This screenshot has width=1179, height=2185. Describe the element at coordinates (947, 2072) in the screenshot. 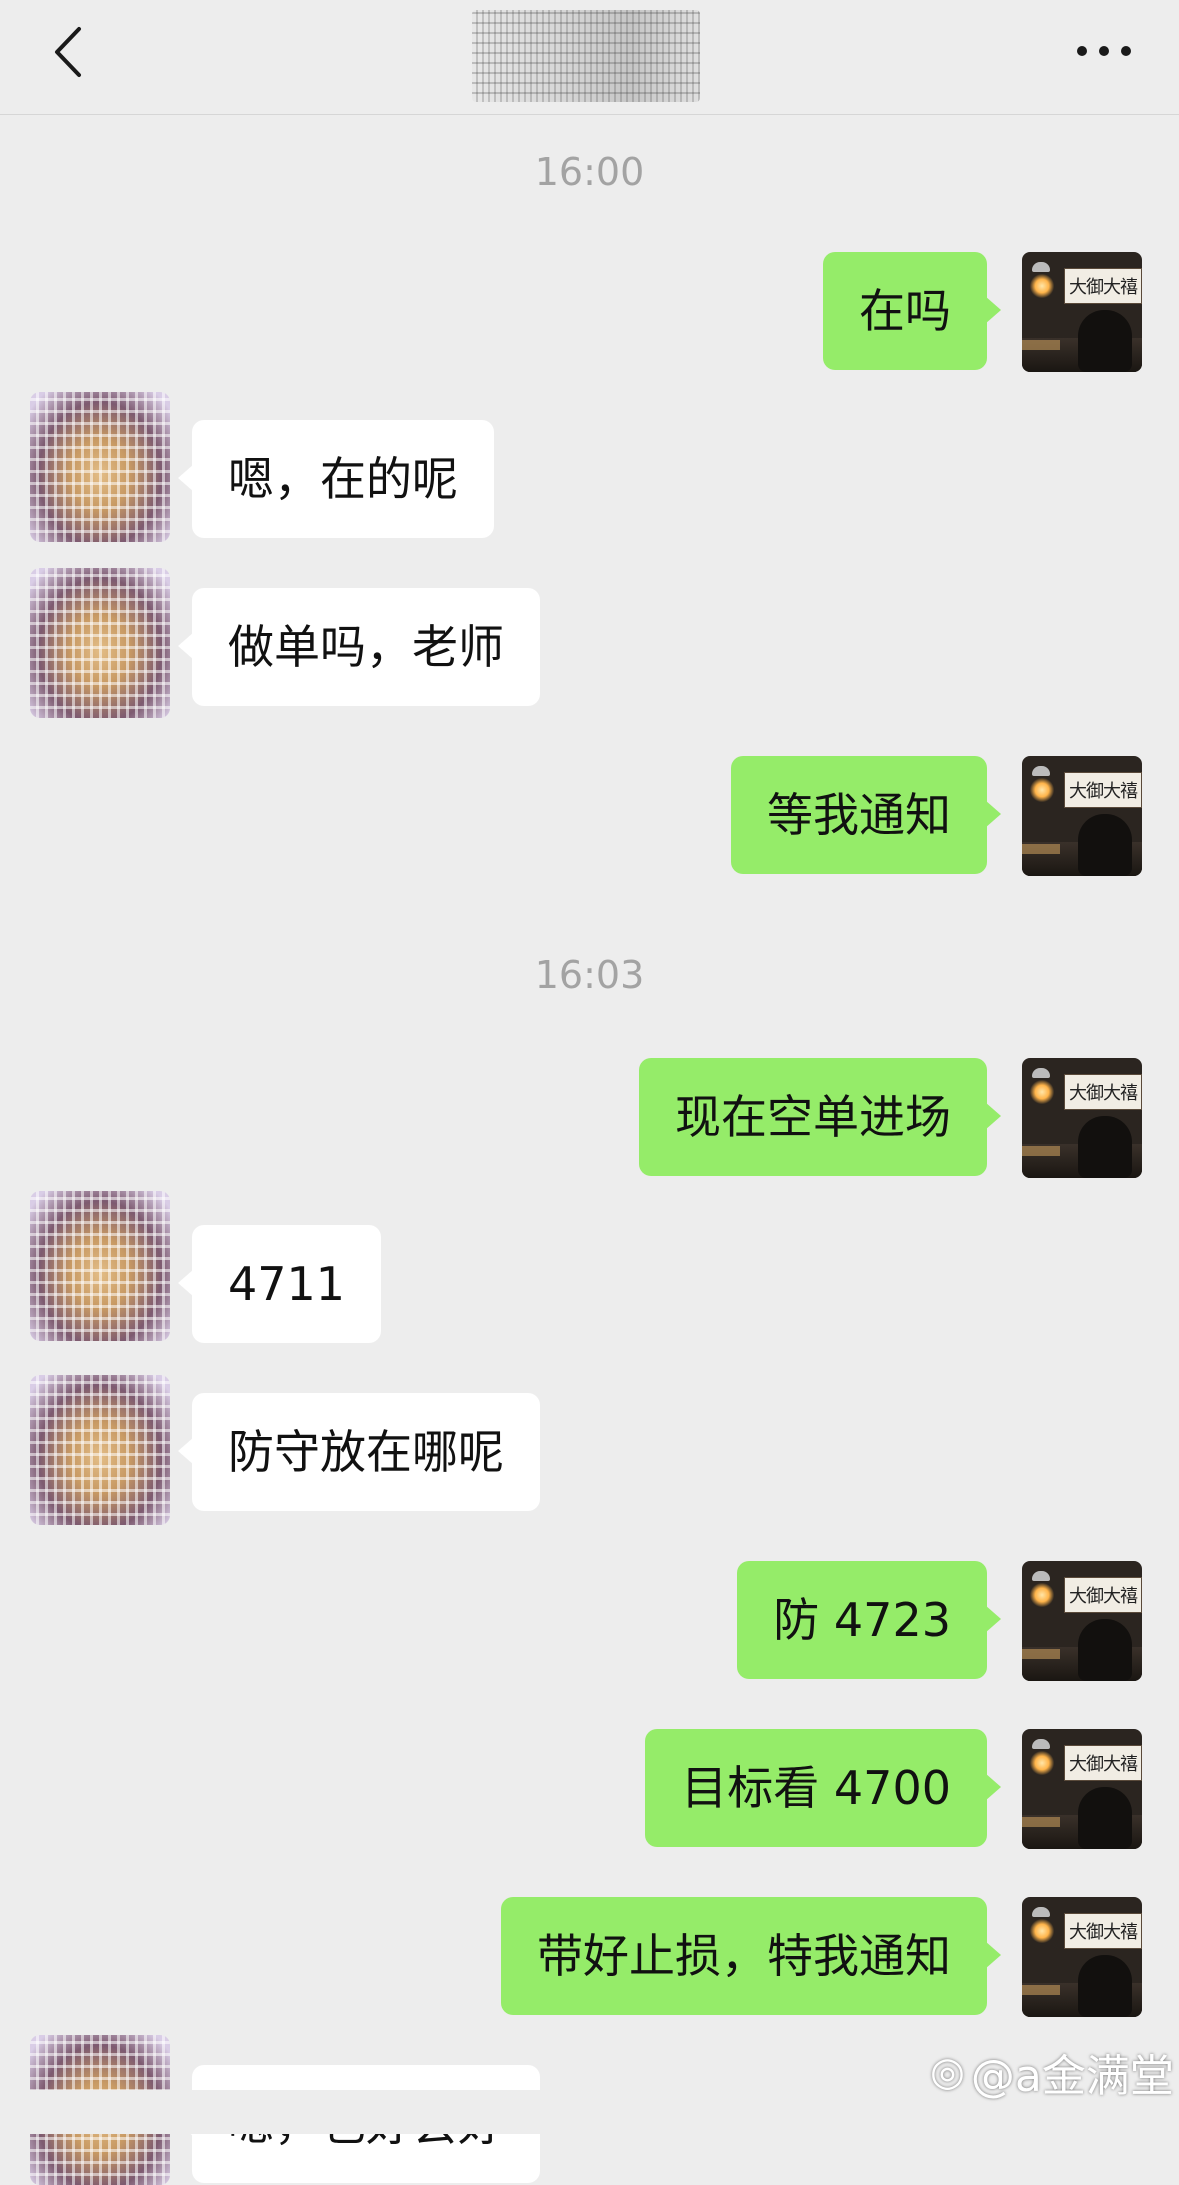

I see `weibo-icon: ◎` at that location.